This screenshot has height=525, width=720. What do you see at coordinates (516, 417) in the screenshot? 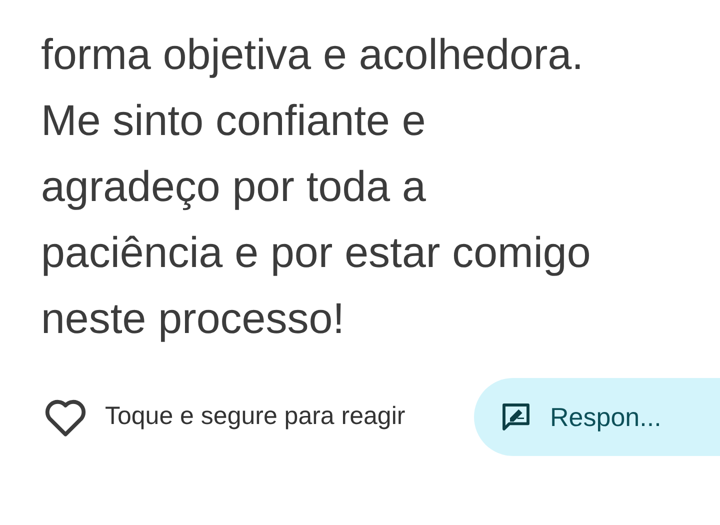
I see `reply-icon` at bounding box center [516, 417].